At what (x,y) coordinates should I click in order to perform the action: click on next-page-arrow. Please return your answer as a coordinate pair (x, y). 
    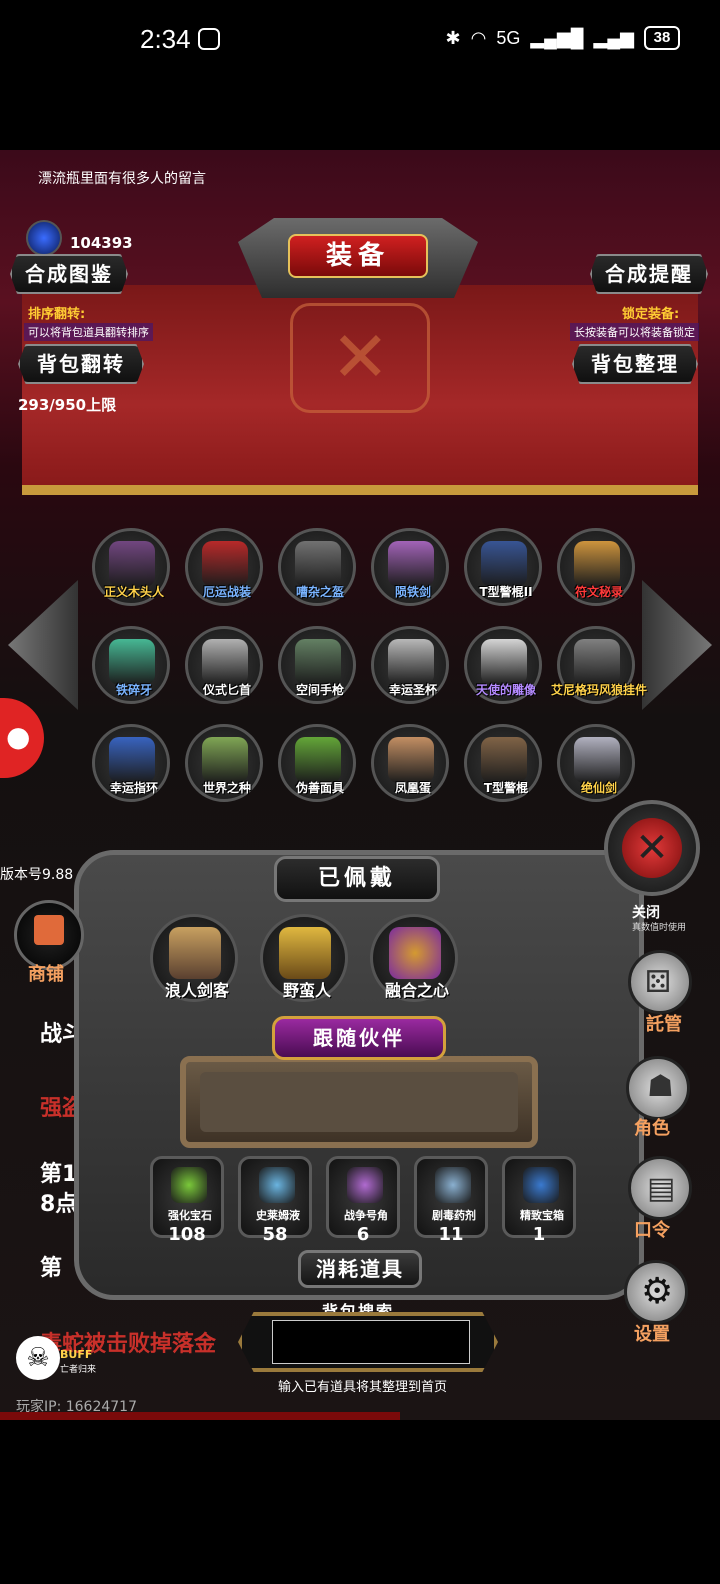
    Looking at the image, I should click on (677, 645).